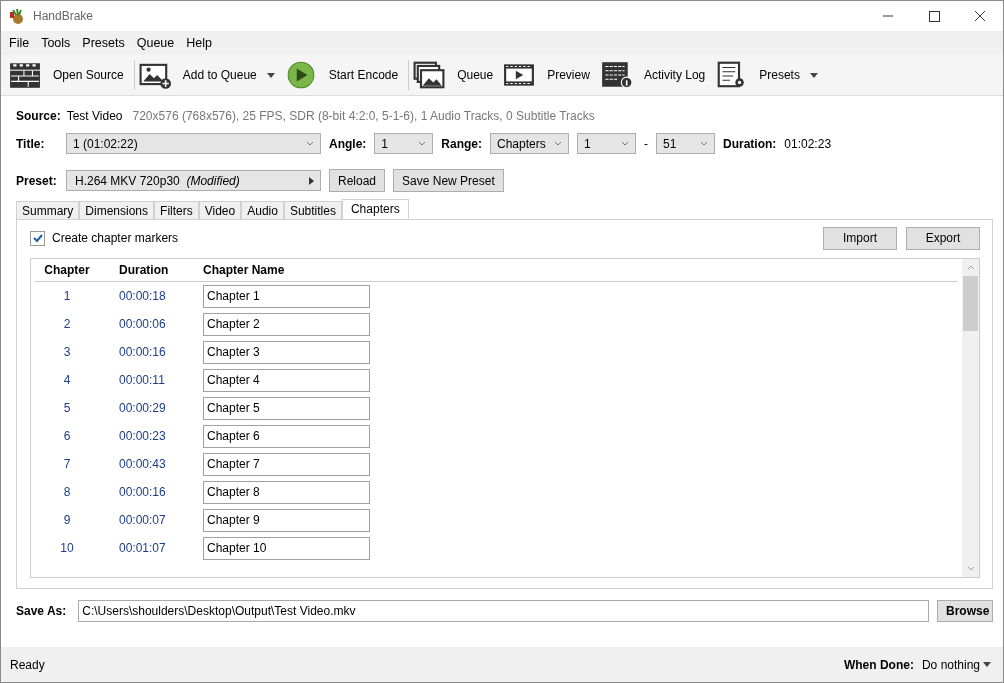  Describe the element at coordinates (104, 238) in the screenshot. I see `create-markers-checkbox: Create chapter markers` at that location.